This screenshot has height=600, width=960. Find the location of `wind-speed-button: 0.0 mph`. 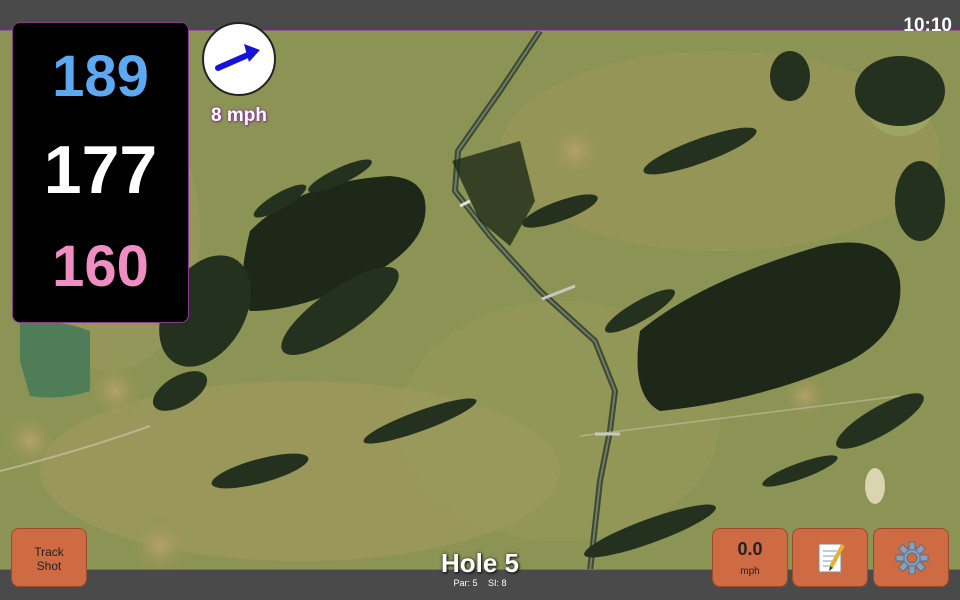

wind-speed-button: 0.0 mph is located at coordinates (750, 557).